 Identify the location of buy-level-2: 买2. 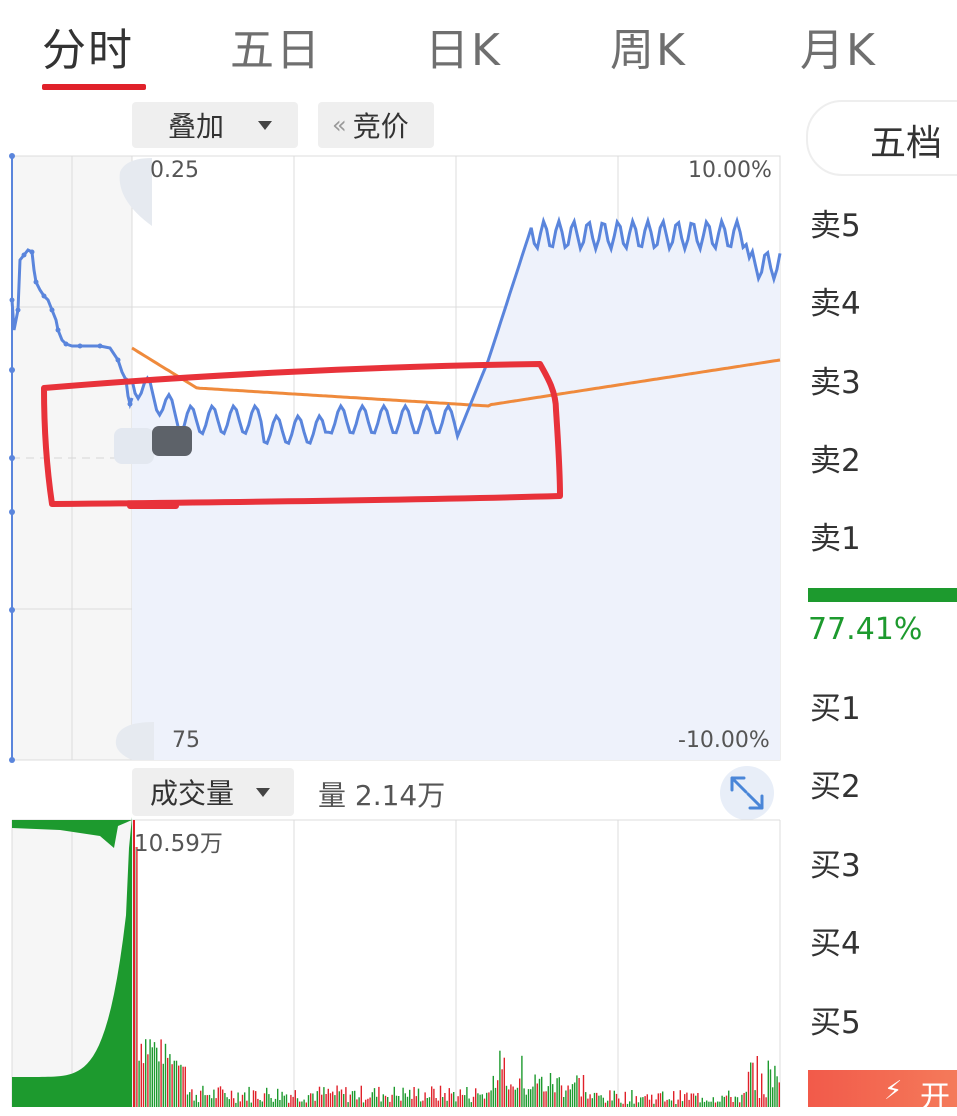
(835, 787).